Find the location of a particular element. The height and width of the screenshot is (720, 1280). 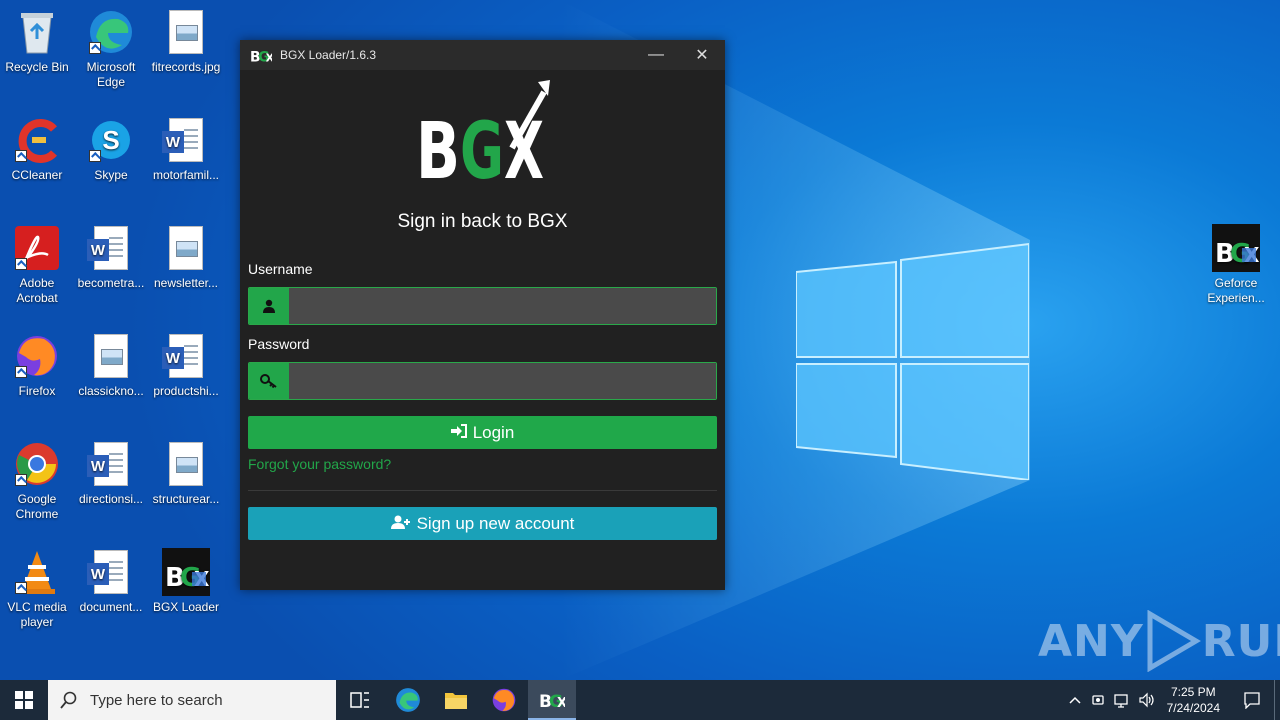

desktop-icon-ccleaner: CCleaner is located at coordinates (37, 149).